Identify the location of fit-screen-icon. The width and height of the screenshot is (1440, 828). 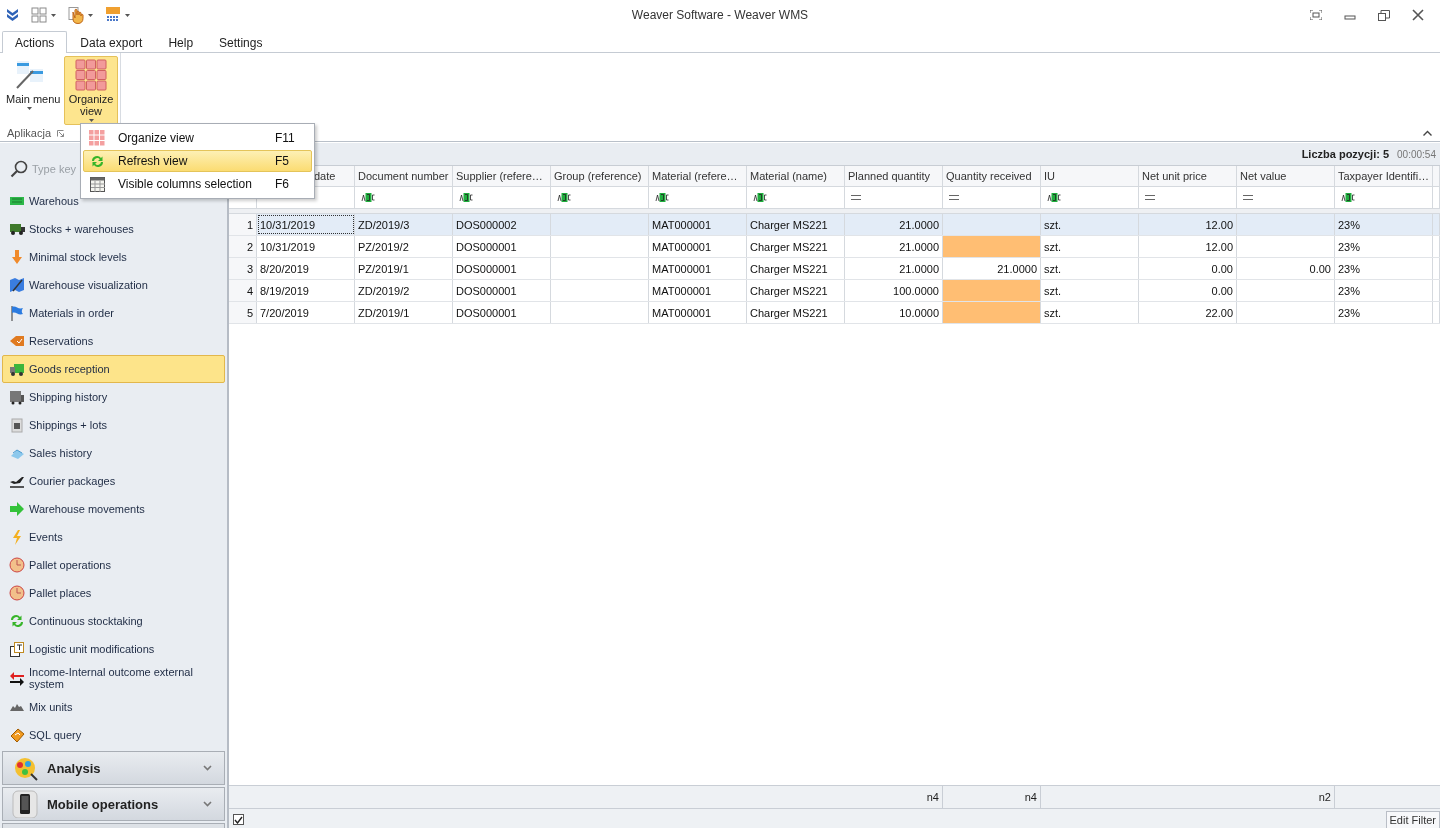
(1316, 15).